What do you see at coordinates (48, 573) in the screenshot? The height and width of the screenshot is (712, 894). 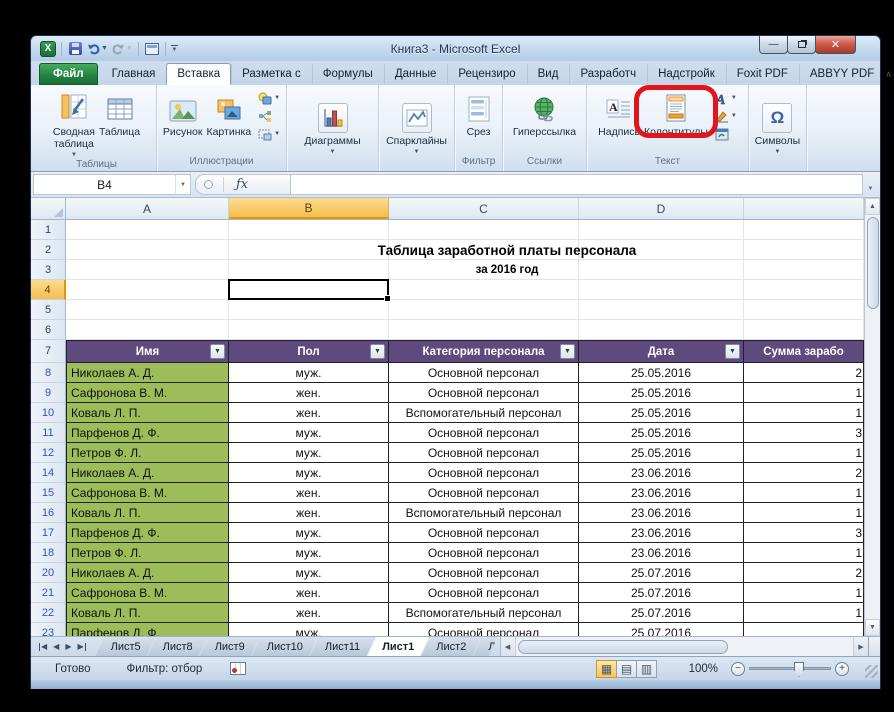 I see `row-header-20: 20` at bounding box center [48, 573].